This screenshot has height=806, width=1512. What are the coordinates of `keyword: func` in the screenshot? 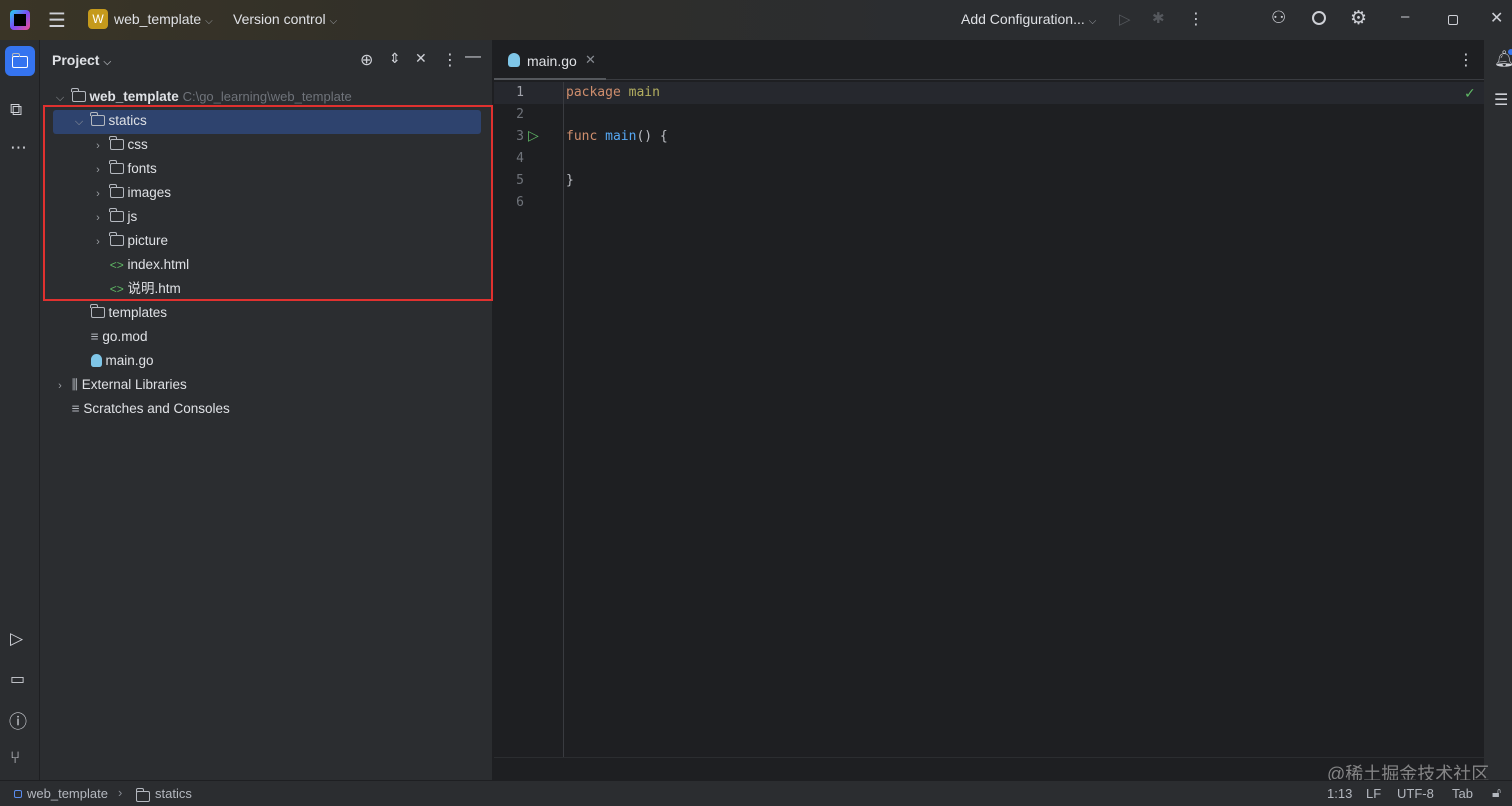 It's located at (582, 136).